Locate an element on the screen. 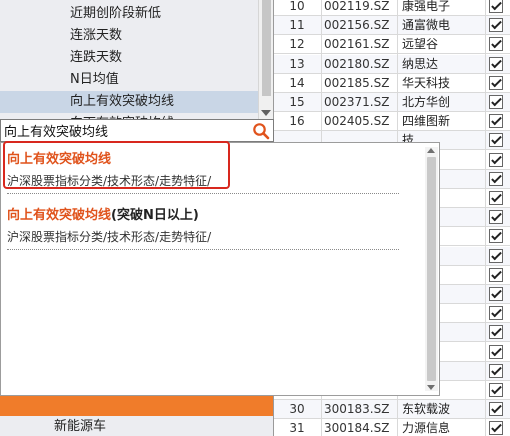  dropdown-scrollbar is located at coordinates (431, 269).